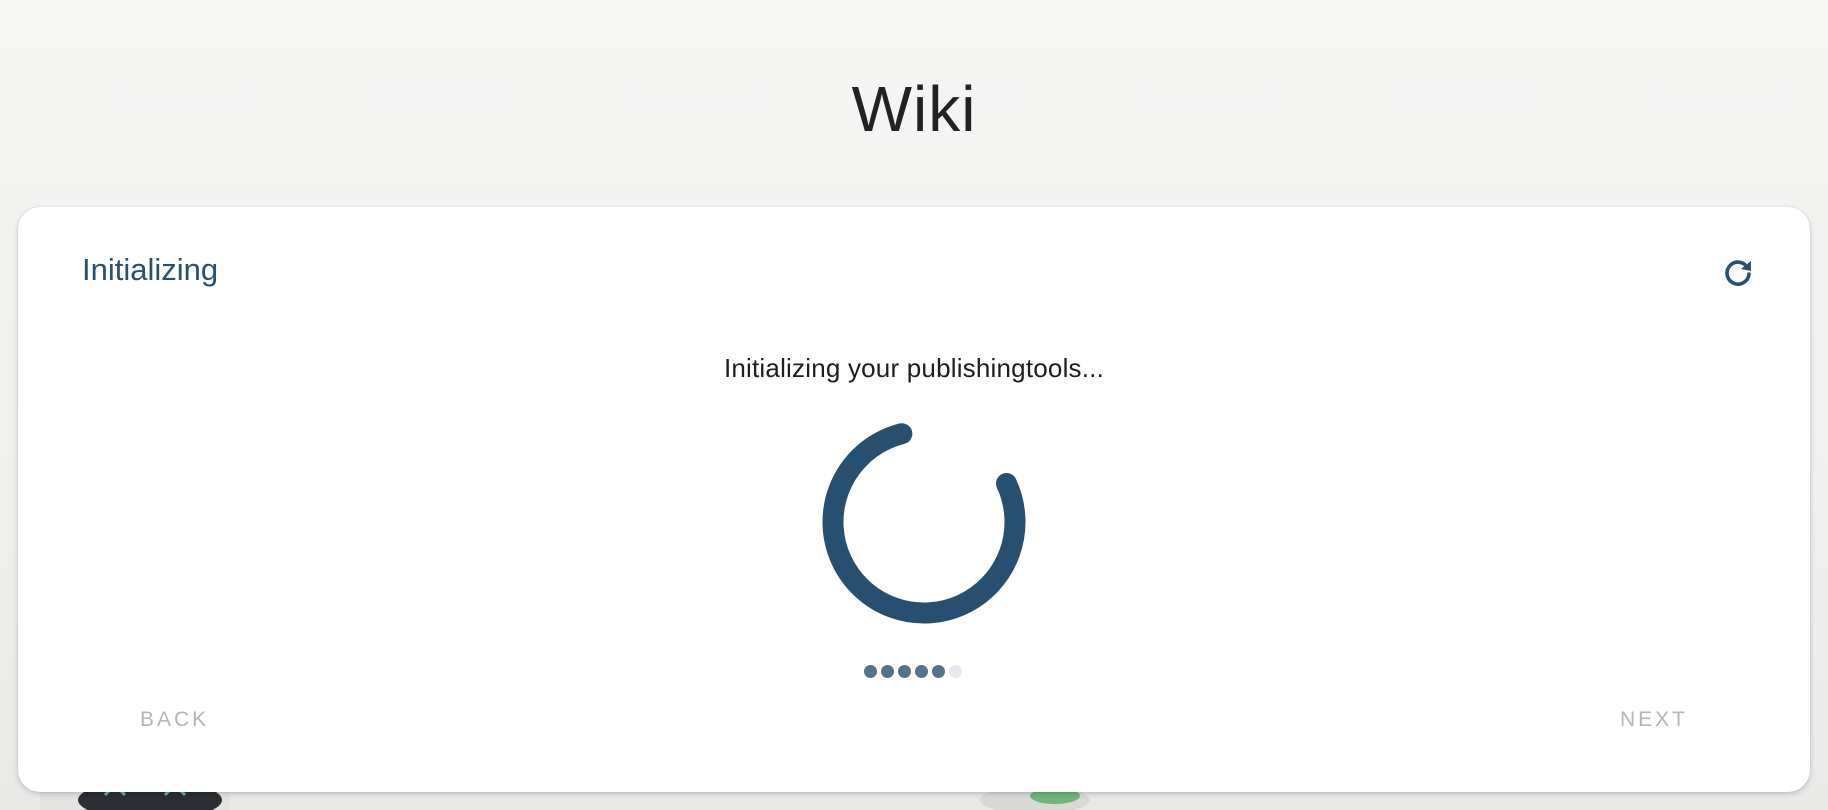  I want to click on progress-steps, so click(913, 671).